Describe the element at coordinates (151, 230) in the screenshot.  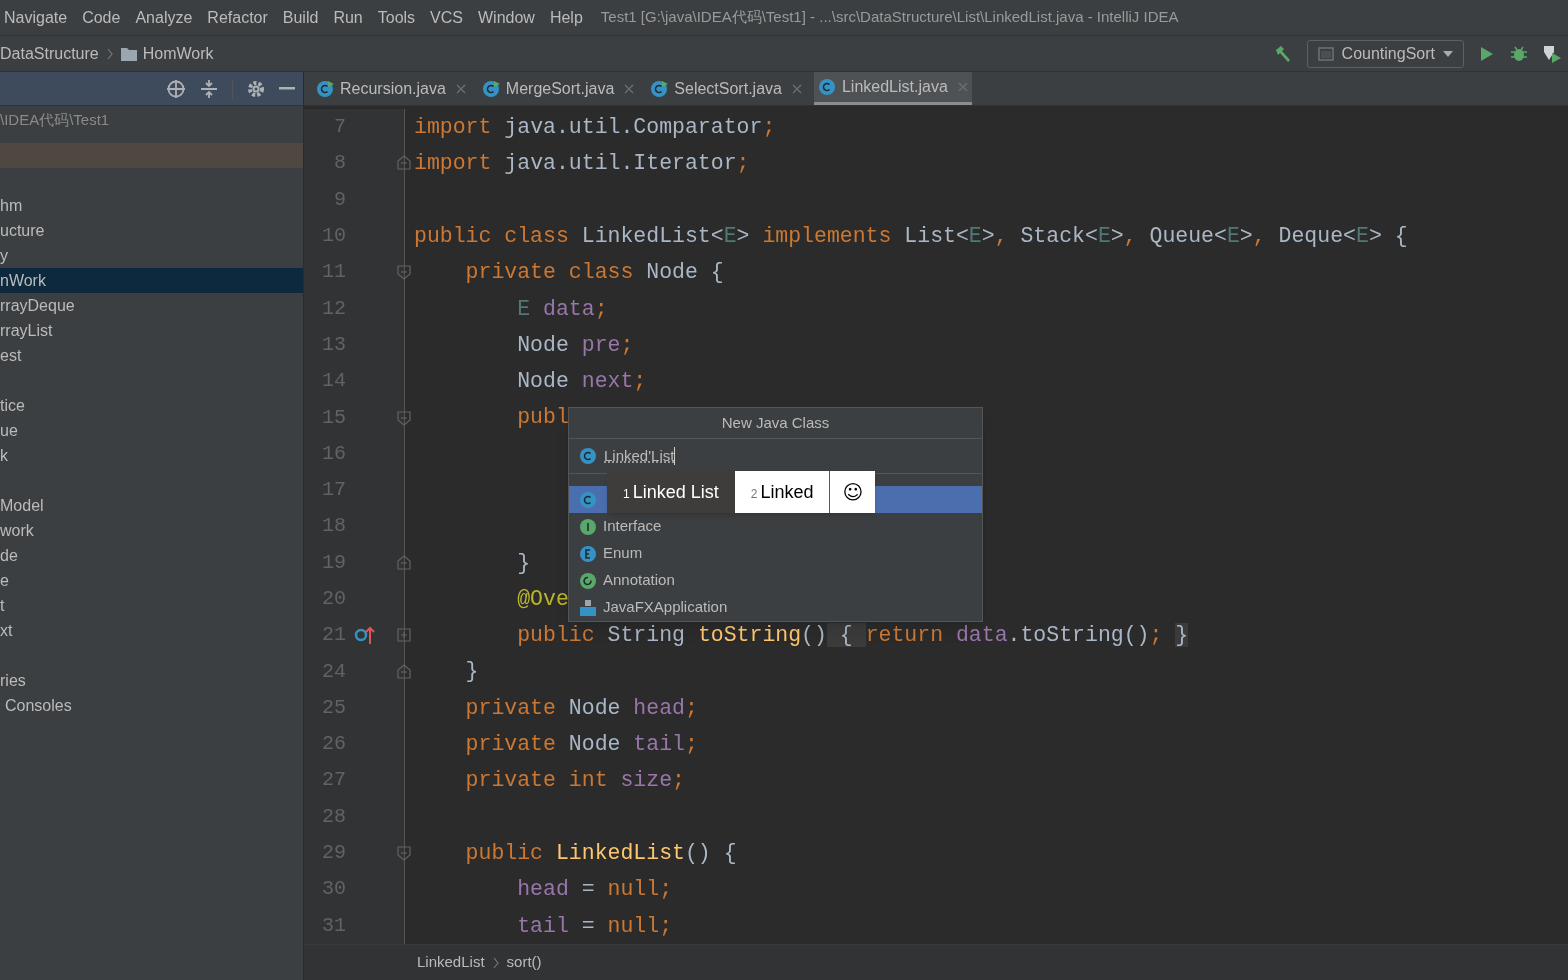
I see `tree-item: ucture` at that location.